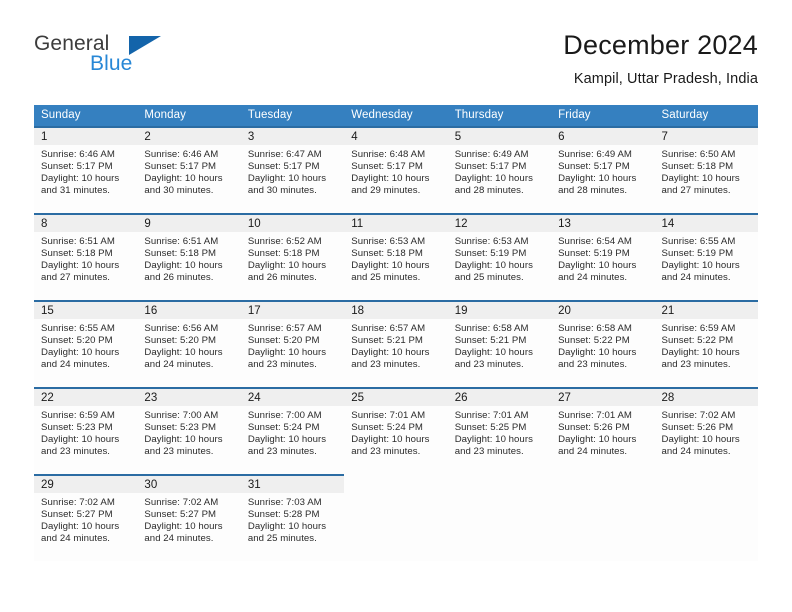 The width and height of the screenshot is (792, 612). What do you see at coordinates (111, 63) in the screenshot?
I see `logo-text-blue: Blue` at bounding box center [111, 63].